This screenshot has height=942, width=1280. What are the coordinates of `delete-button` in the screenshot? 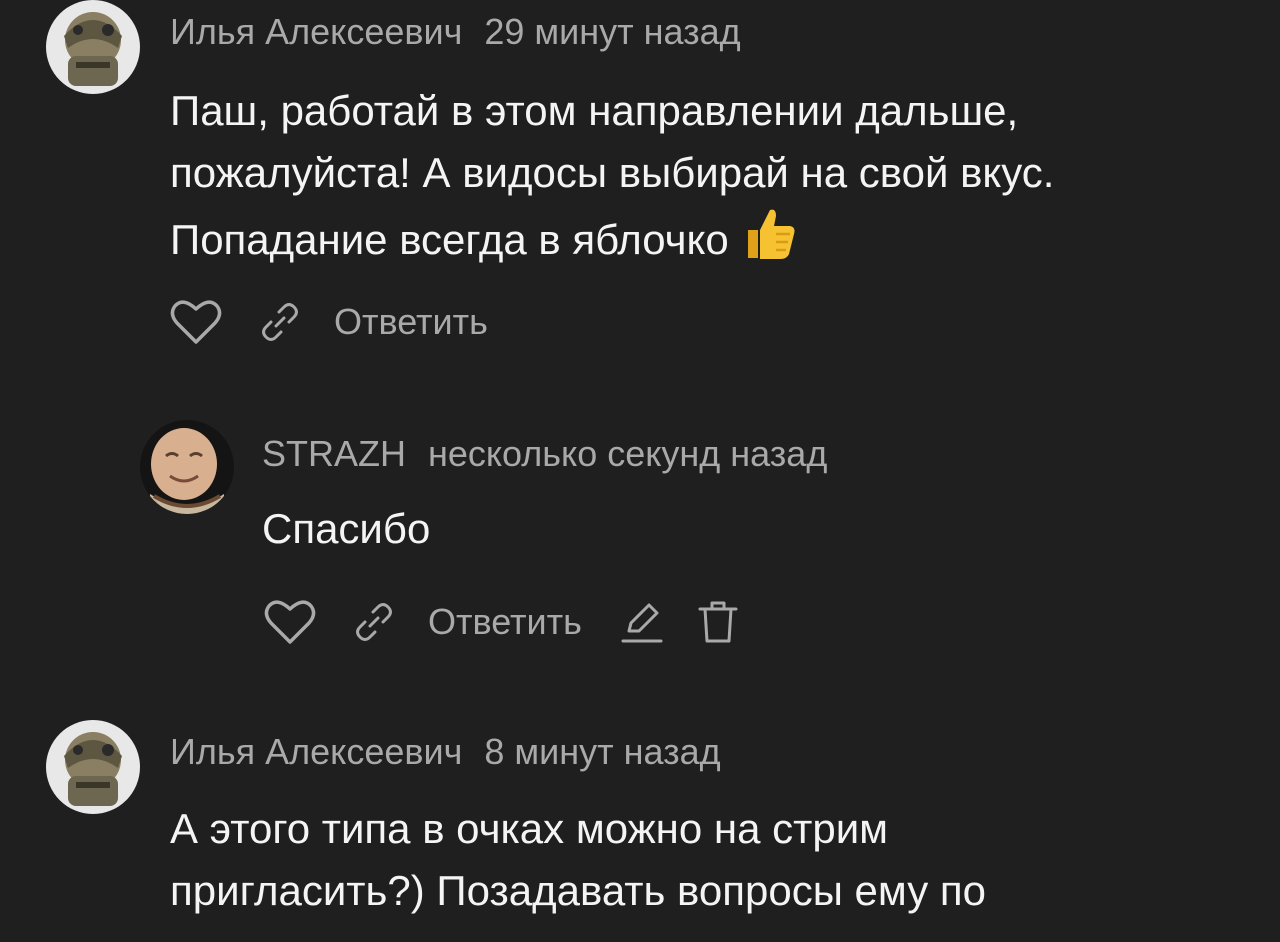 It's located at (718, 622).